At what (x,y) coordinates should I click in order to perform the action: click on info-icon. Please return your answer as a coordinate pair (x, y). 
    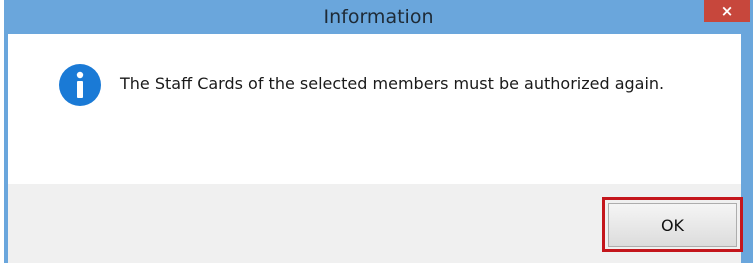
    Looking at the image, I should click on (80, 85).